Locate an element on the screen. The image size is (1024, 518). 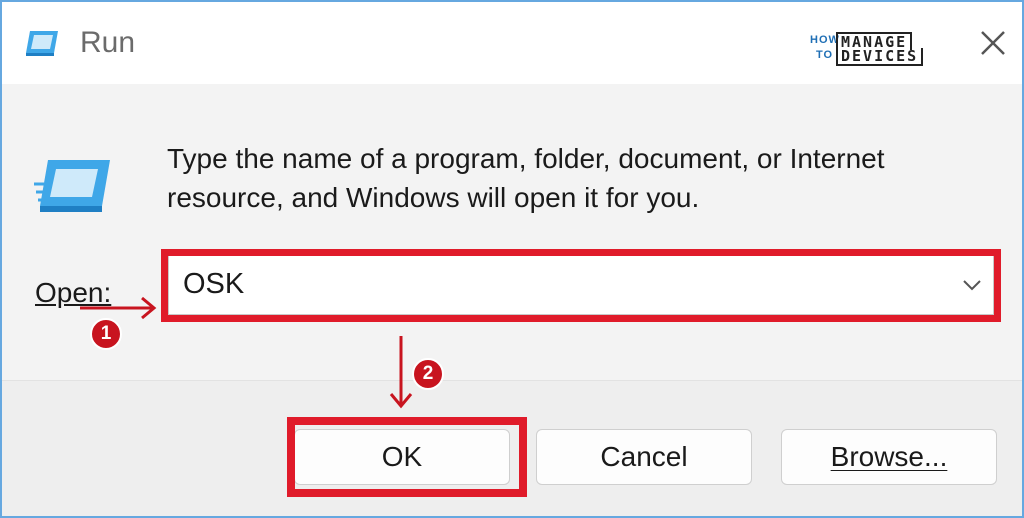
logo-text-devices: DEVICES is located at coordinates (880, 57).